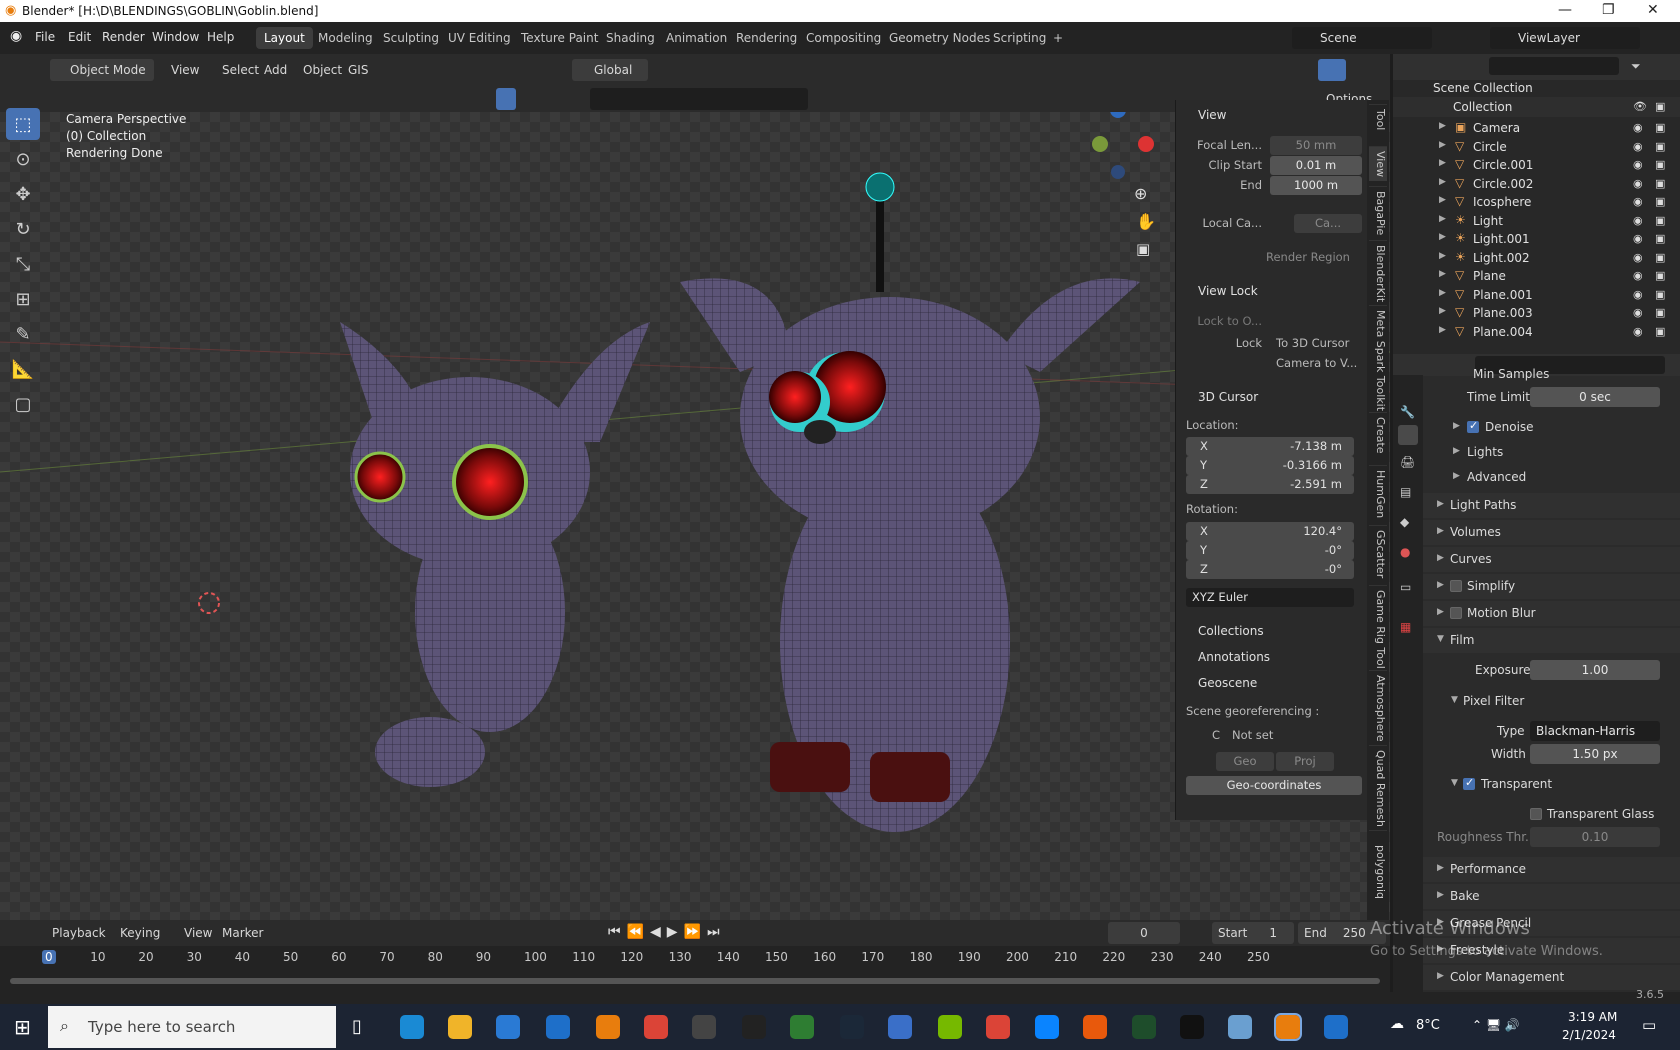 This screenshot has width=1680, height=1050. What do you see at coordinates (1408, 435) in the screenshot?
I see `render-tab-icon` at bounding box center [1408, 435].